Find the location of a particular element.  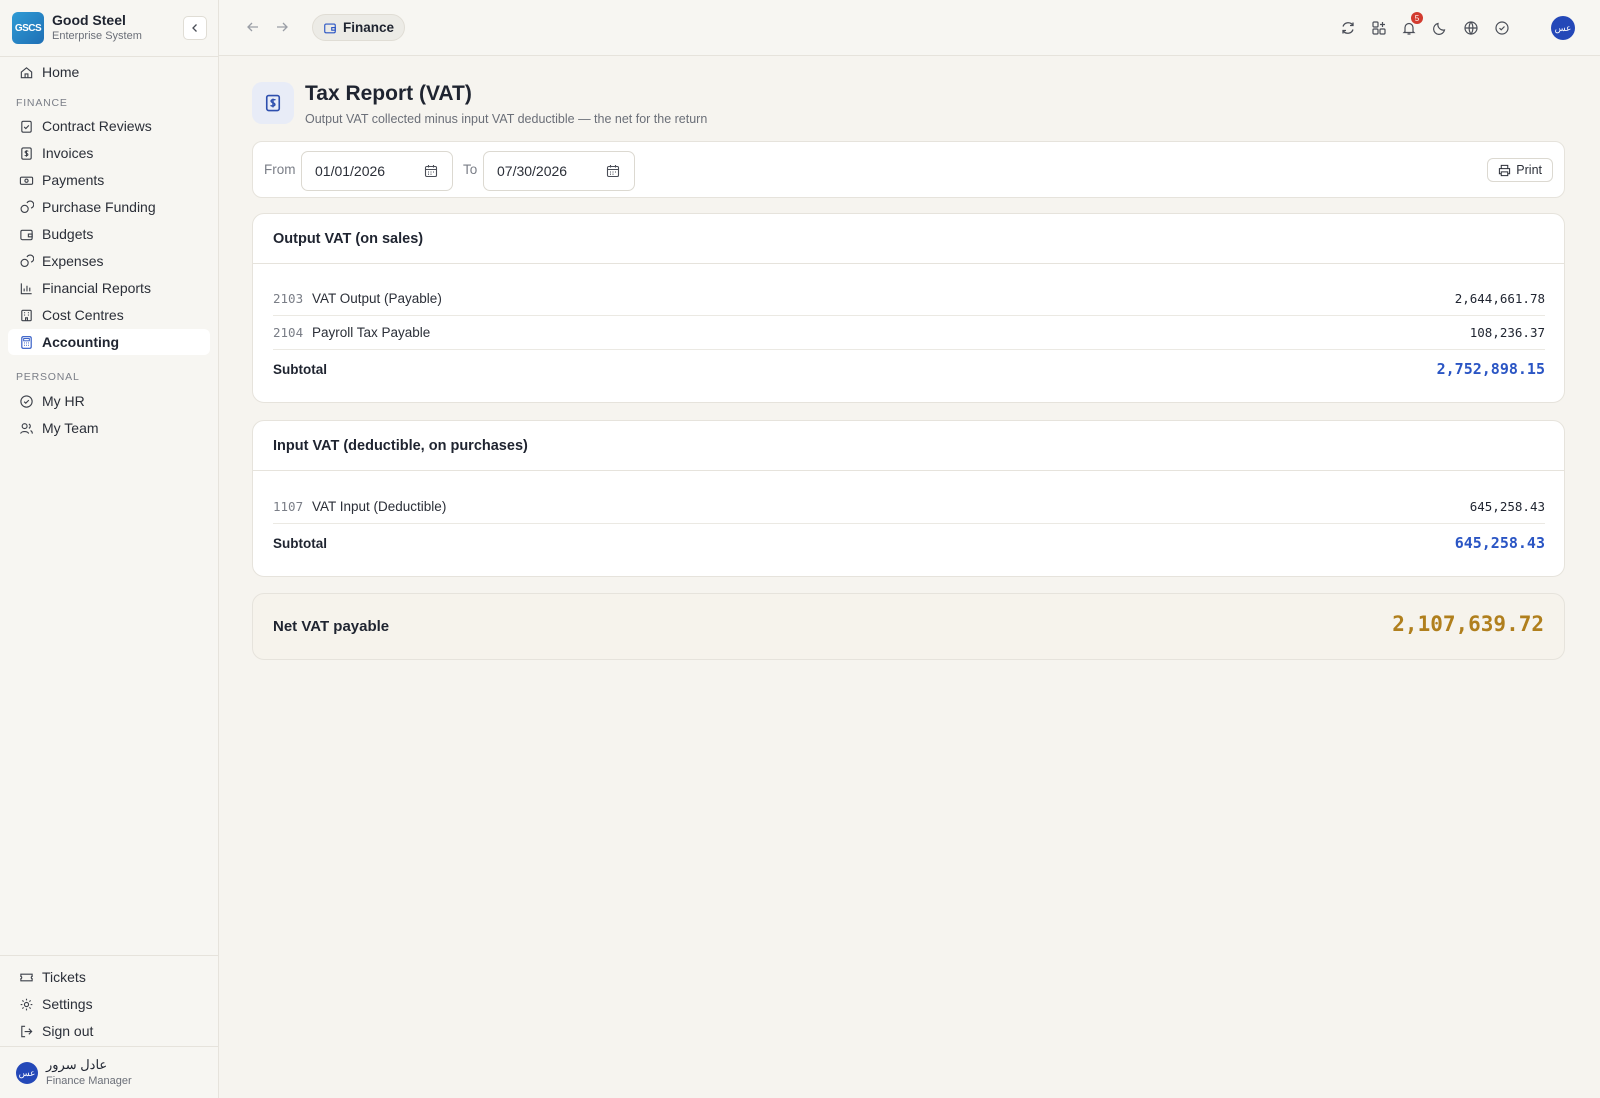

notification-badge: 5 is located at coordinates (1417, 18).